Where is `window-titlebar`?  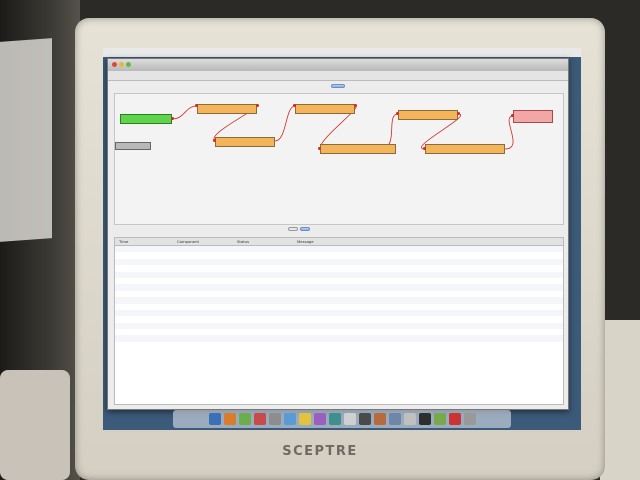
window-titlebar is located at coordinates (338, 65).